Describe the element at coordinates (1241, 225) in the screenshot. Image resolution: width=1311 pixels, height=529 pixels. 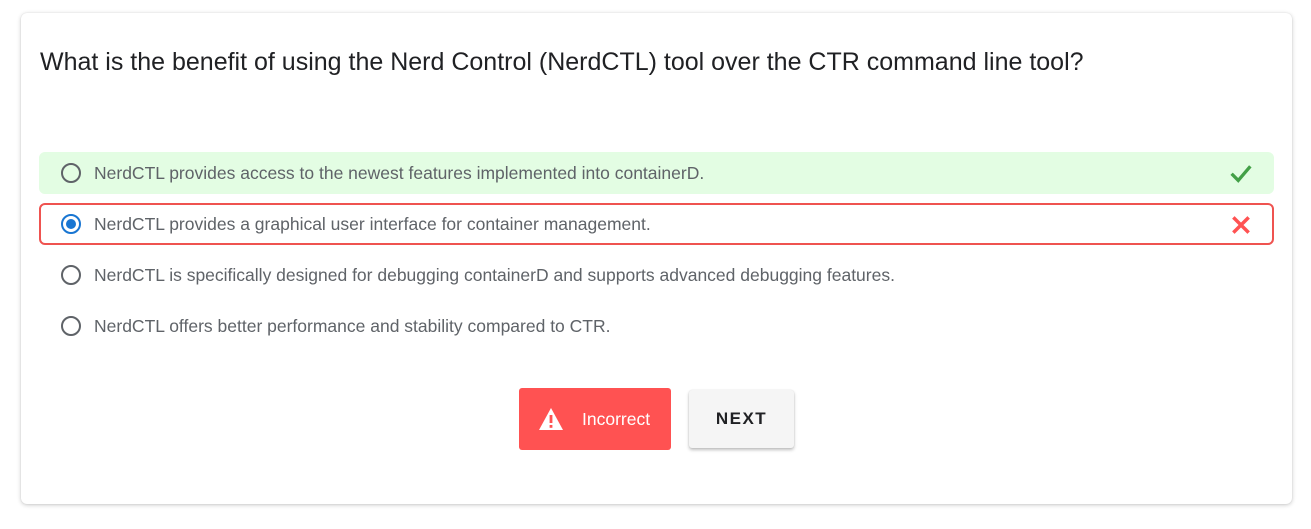
I see `close-icon` at that location.